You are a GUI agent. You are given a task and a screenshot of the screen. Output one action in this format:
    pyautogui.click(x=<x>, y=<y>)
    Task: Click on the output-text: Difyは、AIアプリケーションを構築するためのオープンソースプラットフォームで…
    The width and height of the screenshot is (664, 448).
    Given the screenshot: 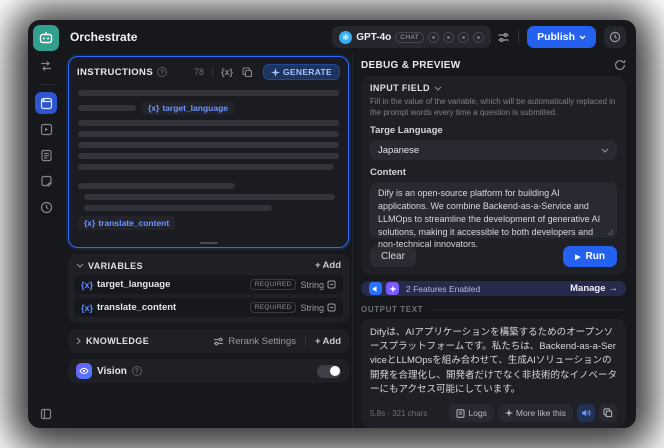 What is the action you would take?
    pyautogui.click(x=494, y=360)
    